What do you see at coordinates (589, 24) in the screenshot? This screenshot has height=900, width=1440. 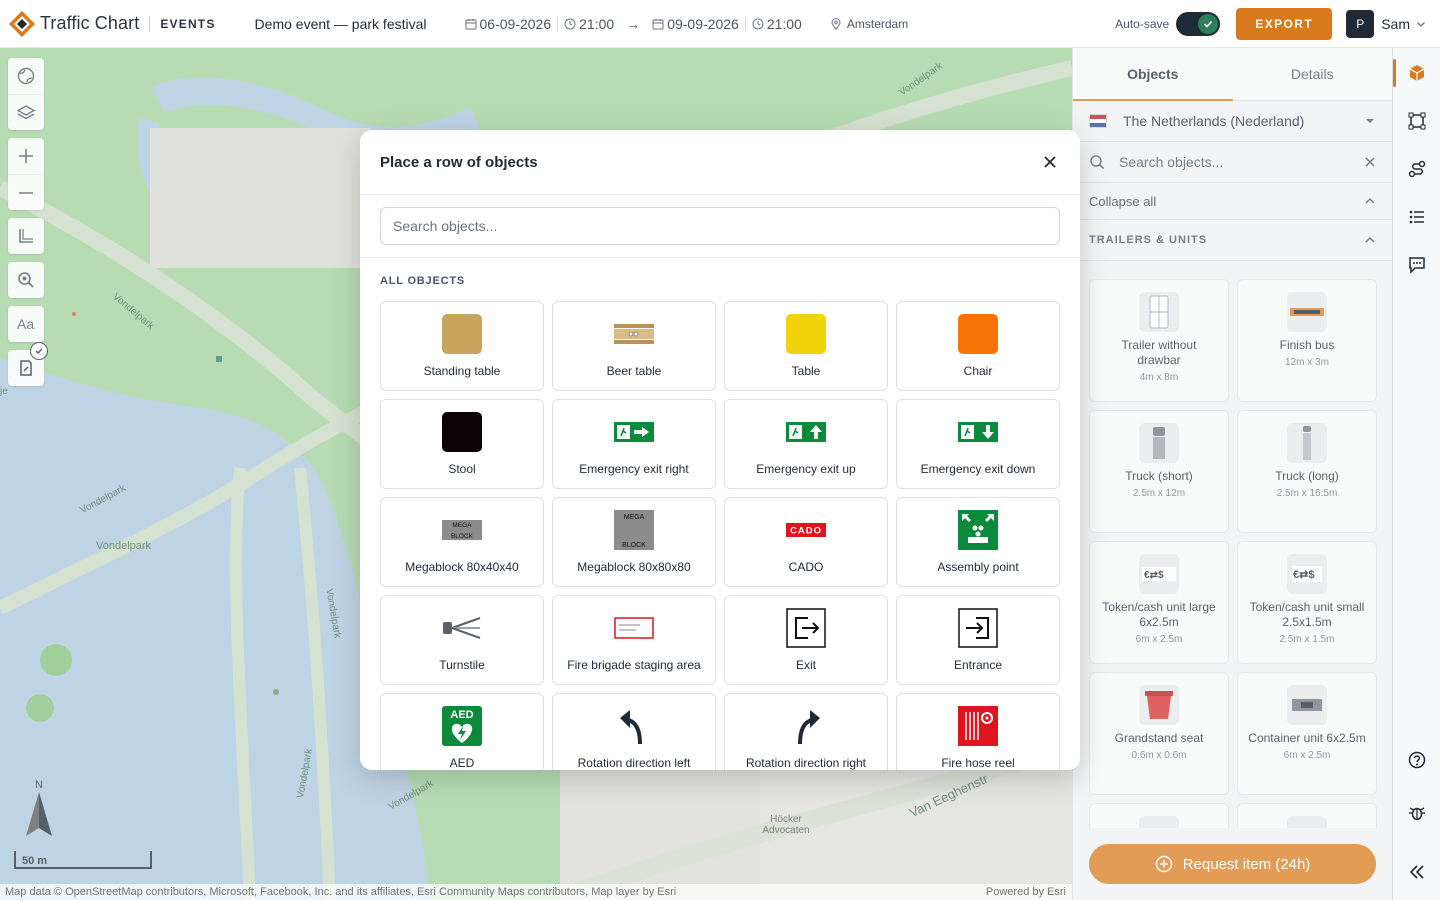 I see `start-time: 21:00` at bounding box center [589, 24].